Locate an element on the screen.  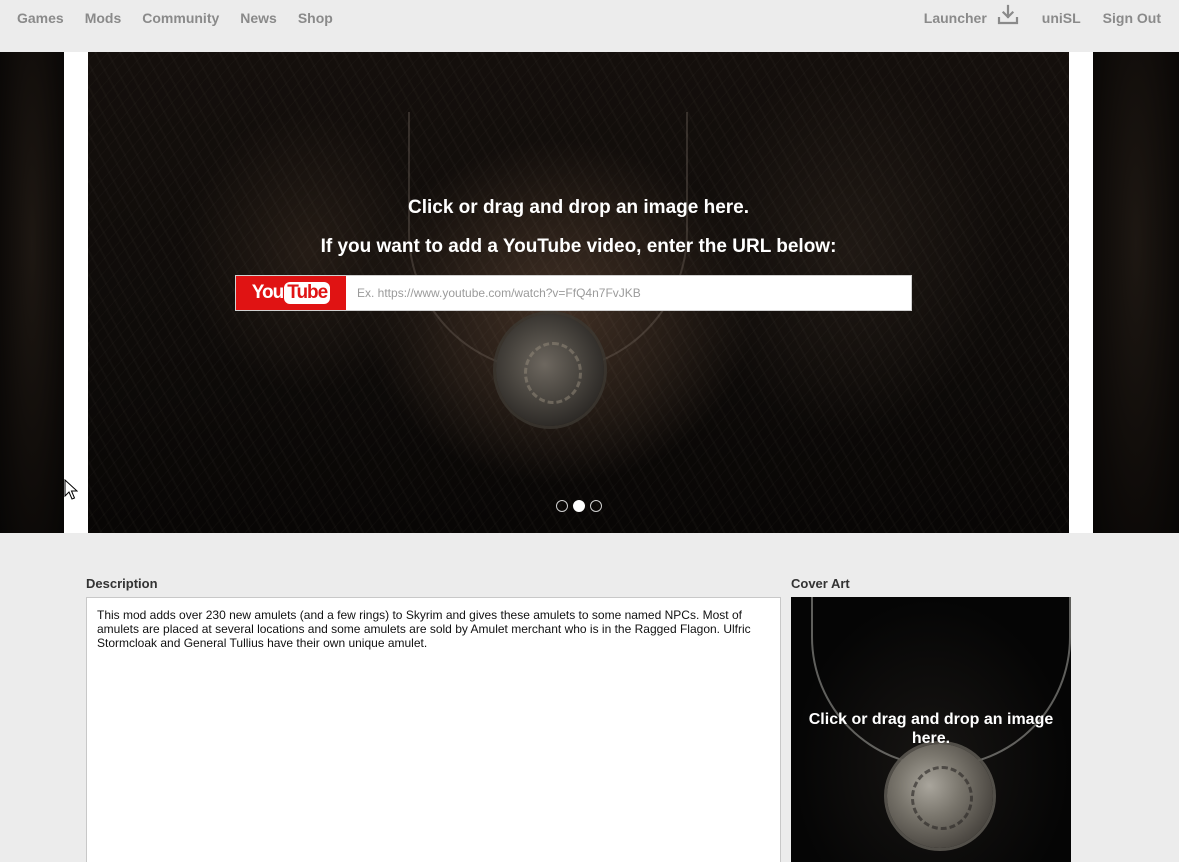
youtube-url-bar: You Tube is located at coordinates (573, 293).